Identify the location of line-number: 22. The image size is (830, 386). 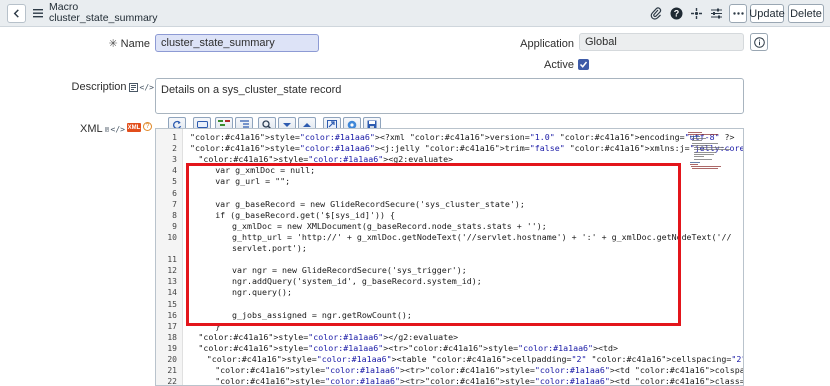
(172, 381).